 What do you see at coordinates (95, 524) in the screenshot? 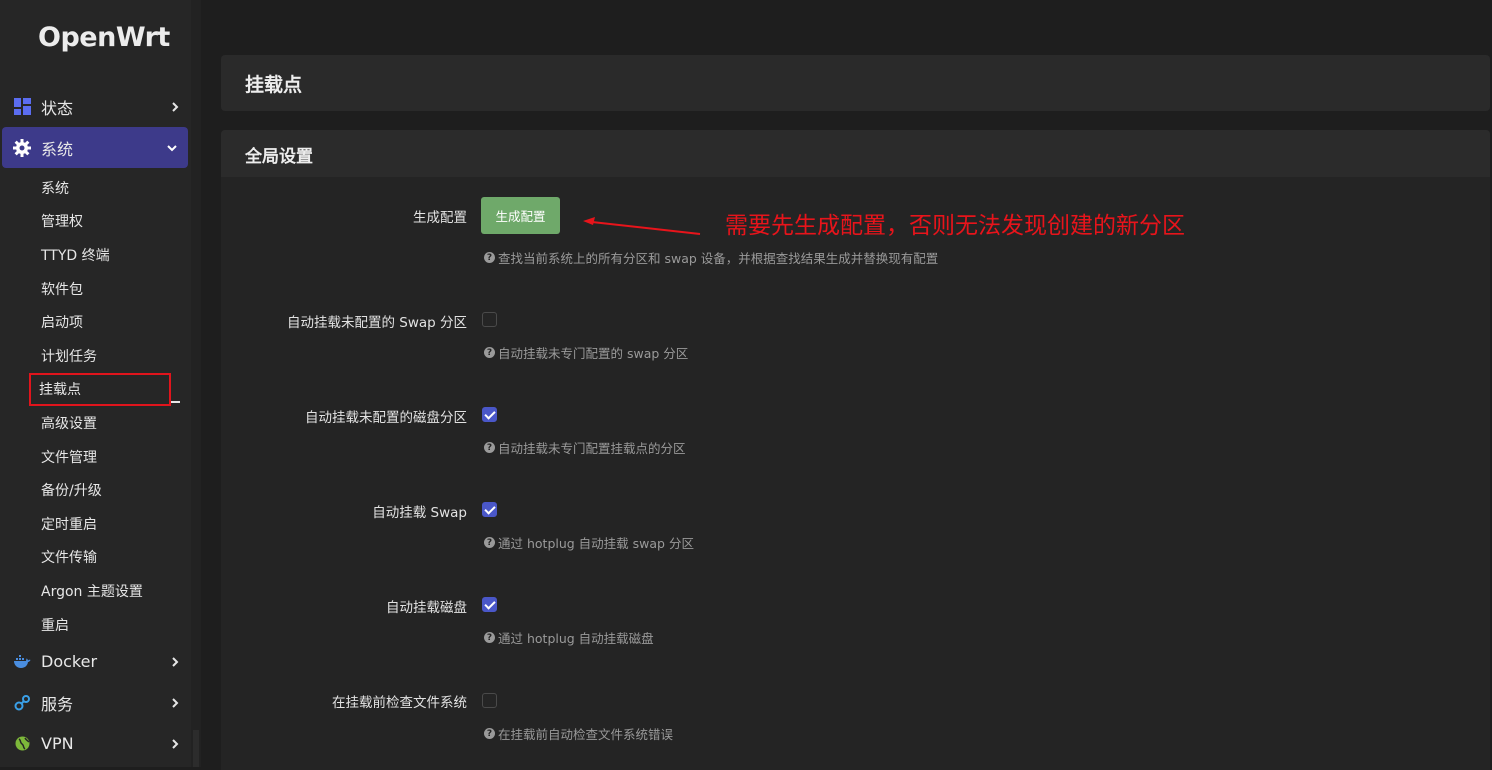
I see `submenu-item-scheduled-reboot: 定时重启` at bounding box center [95, 524].